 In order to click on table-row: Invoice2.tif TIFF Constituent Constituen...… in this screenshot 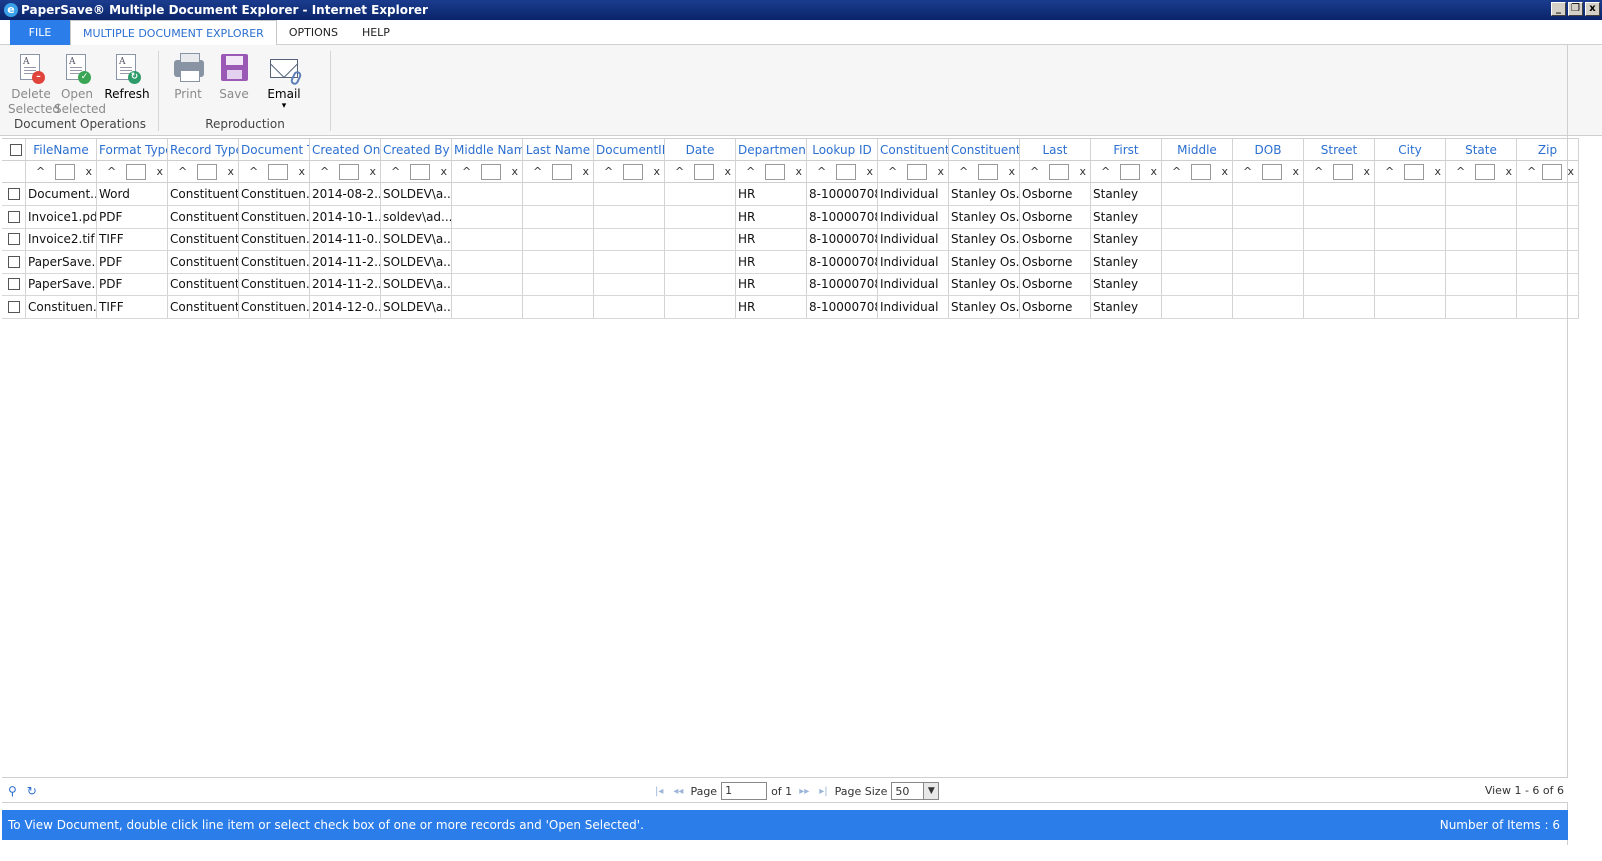, I will do `click(790, 239)`.